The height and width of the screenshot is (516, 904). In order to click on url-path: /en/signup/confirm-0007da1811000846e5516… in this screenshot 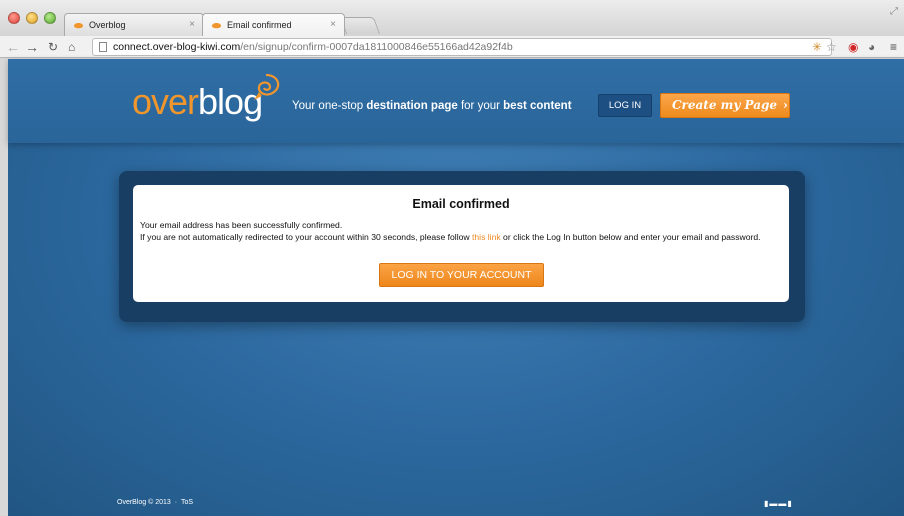, I will do `click(376, 47)`.